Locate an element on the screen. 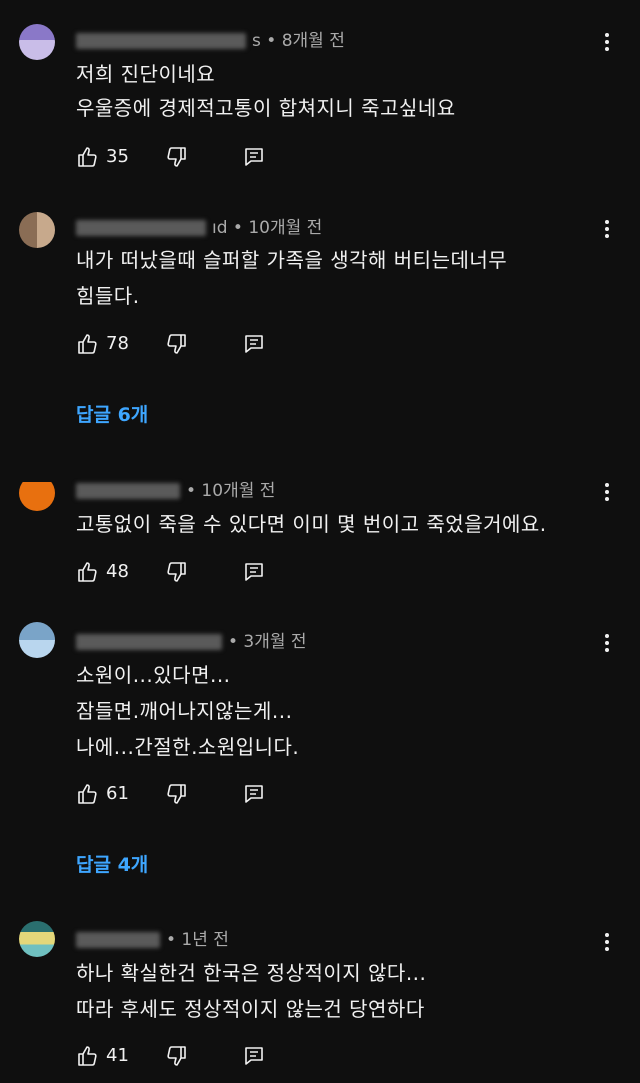 The width and height of the screenshot is (640, 1083). comment-meta: ıd • 10개월 전 is located at coordinates (199, 225).